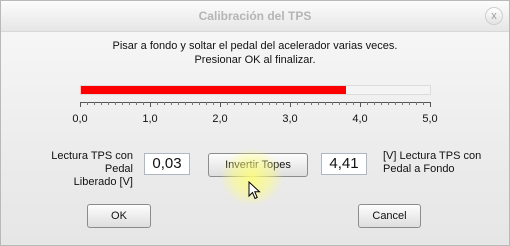  What do you see at coordinates (80, 119) in the screenshot?
I see `scale-tick-label: 0,0` at bounding box center [80, 119].